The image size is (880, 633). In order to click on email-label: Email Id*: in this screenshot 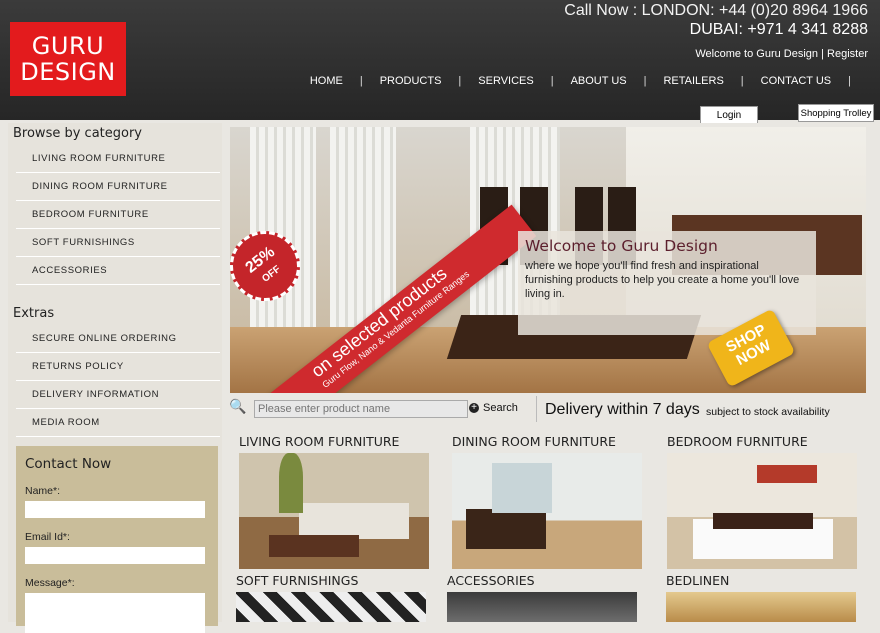, I will do `click(47, 537)`.